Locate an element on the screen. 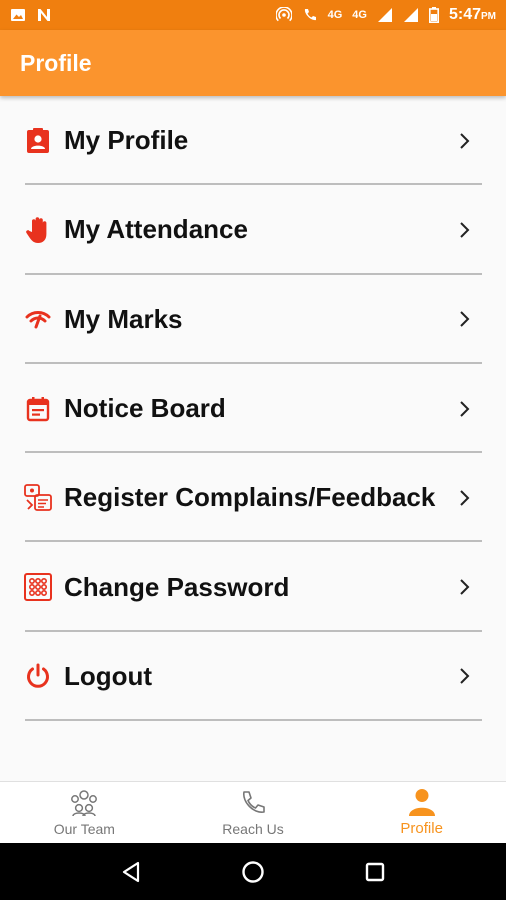 The width and height of the screenshot is (506, 900). menu-item-my-profile: My Profile is located at coordinates (253, 141).